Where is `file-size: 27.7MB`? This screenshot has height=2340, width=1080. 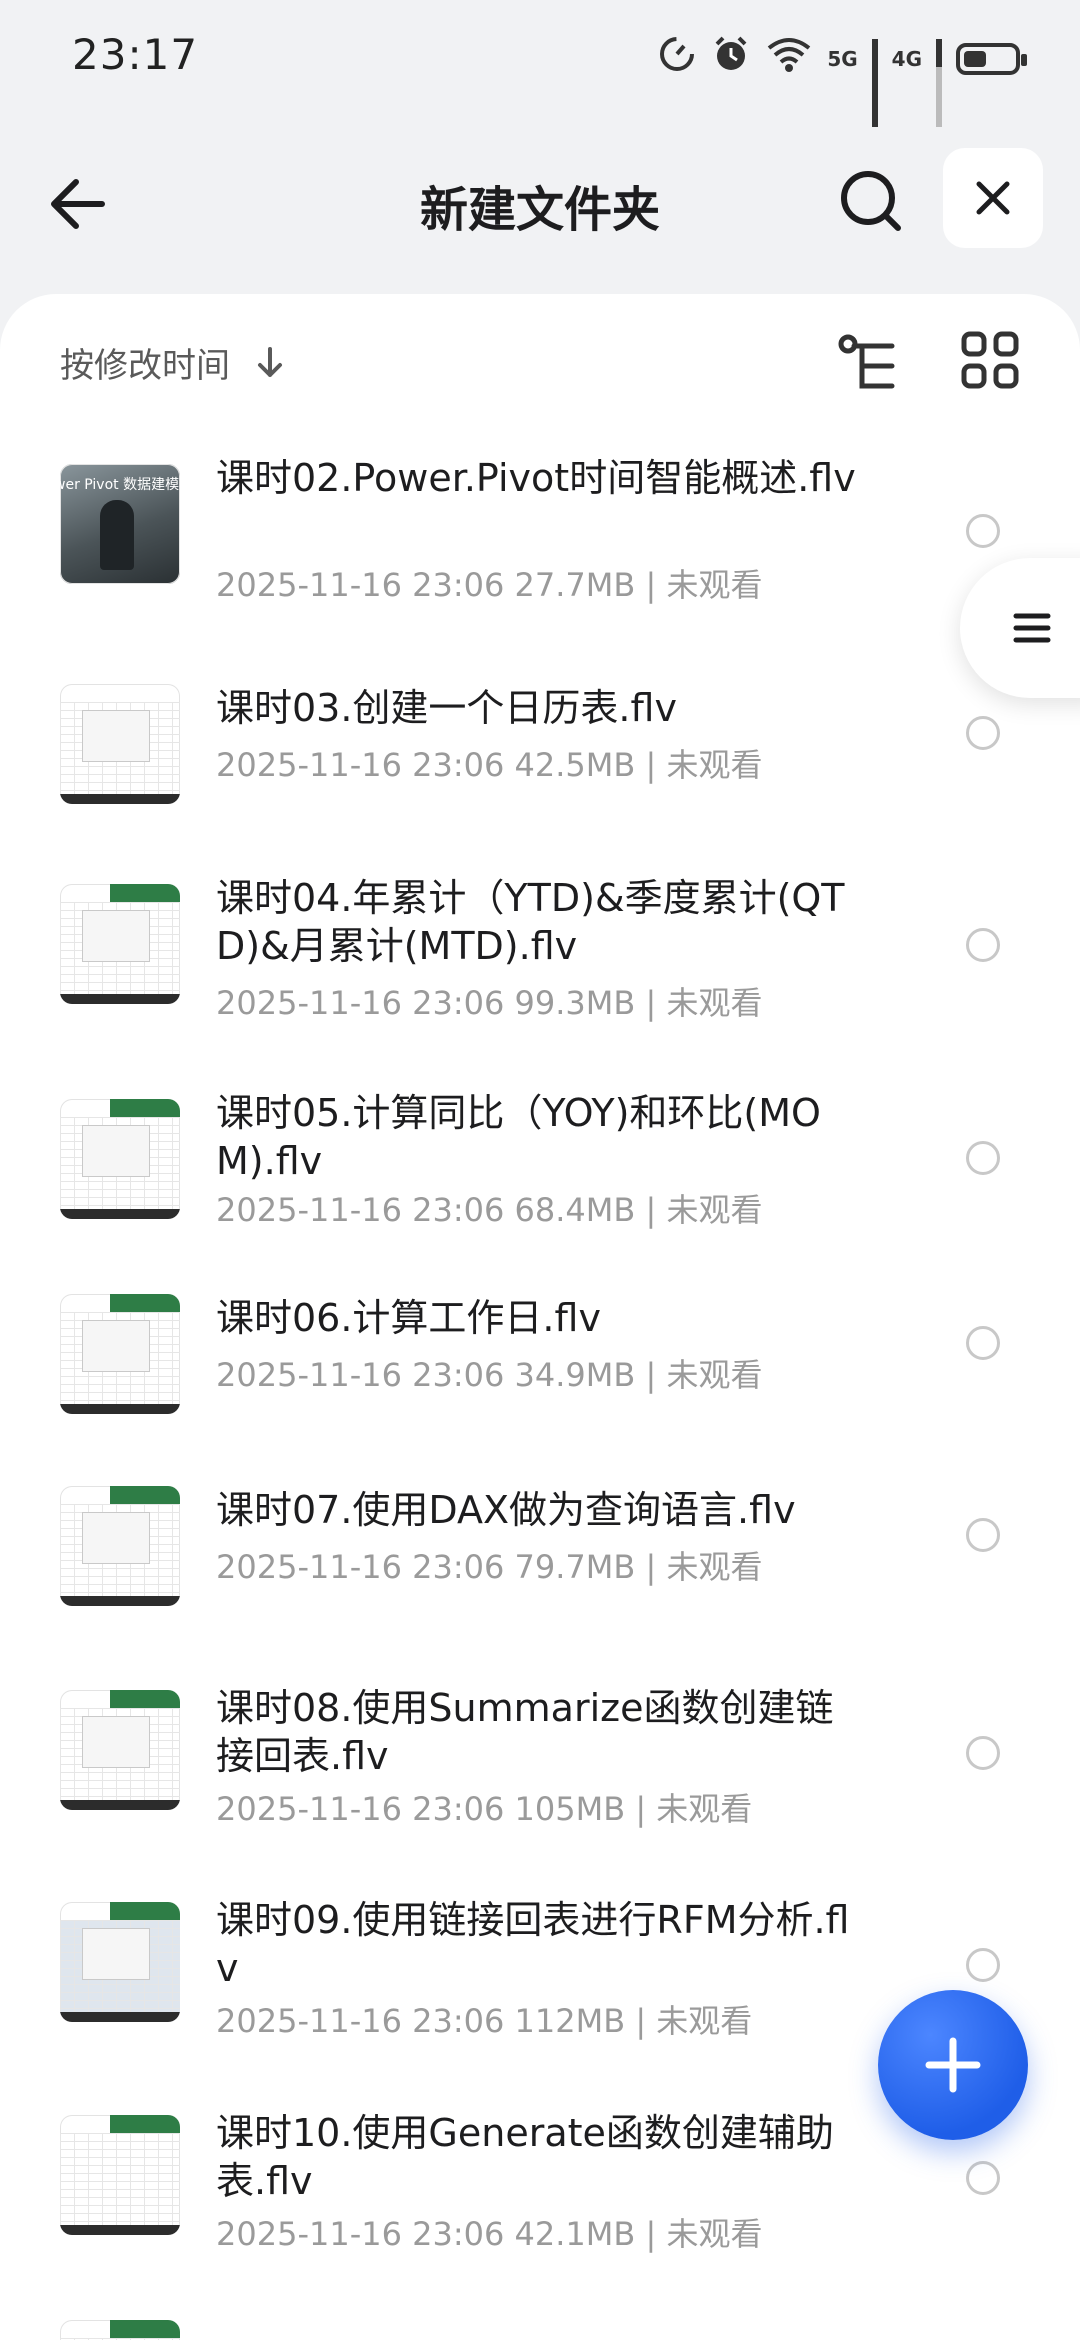 file-size: 27.7MB is located at coordinates (575, 585).